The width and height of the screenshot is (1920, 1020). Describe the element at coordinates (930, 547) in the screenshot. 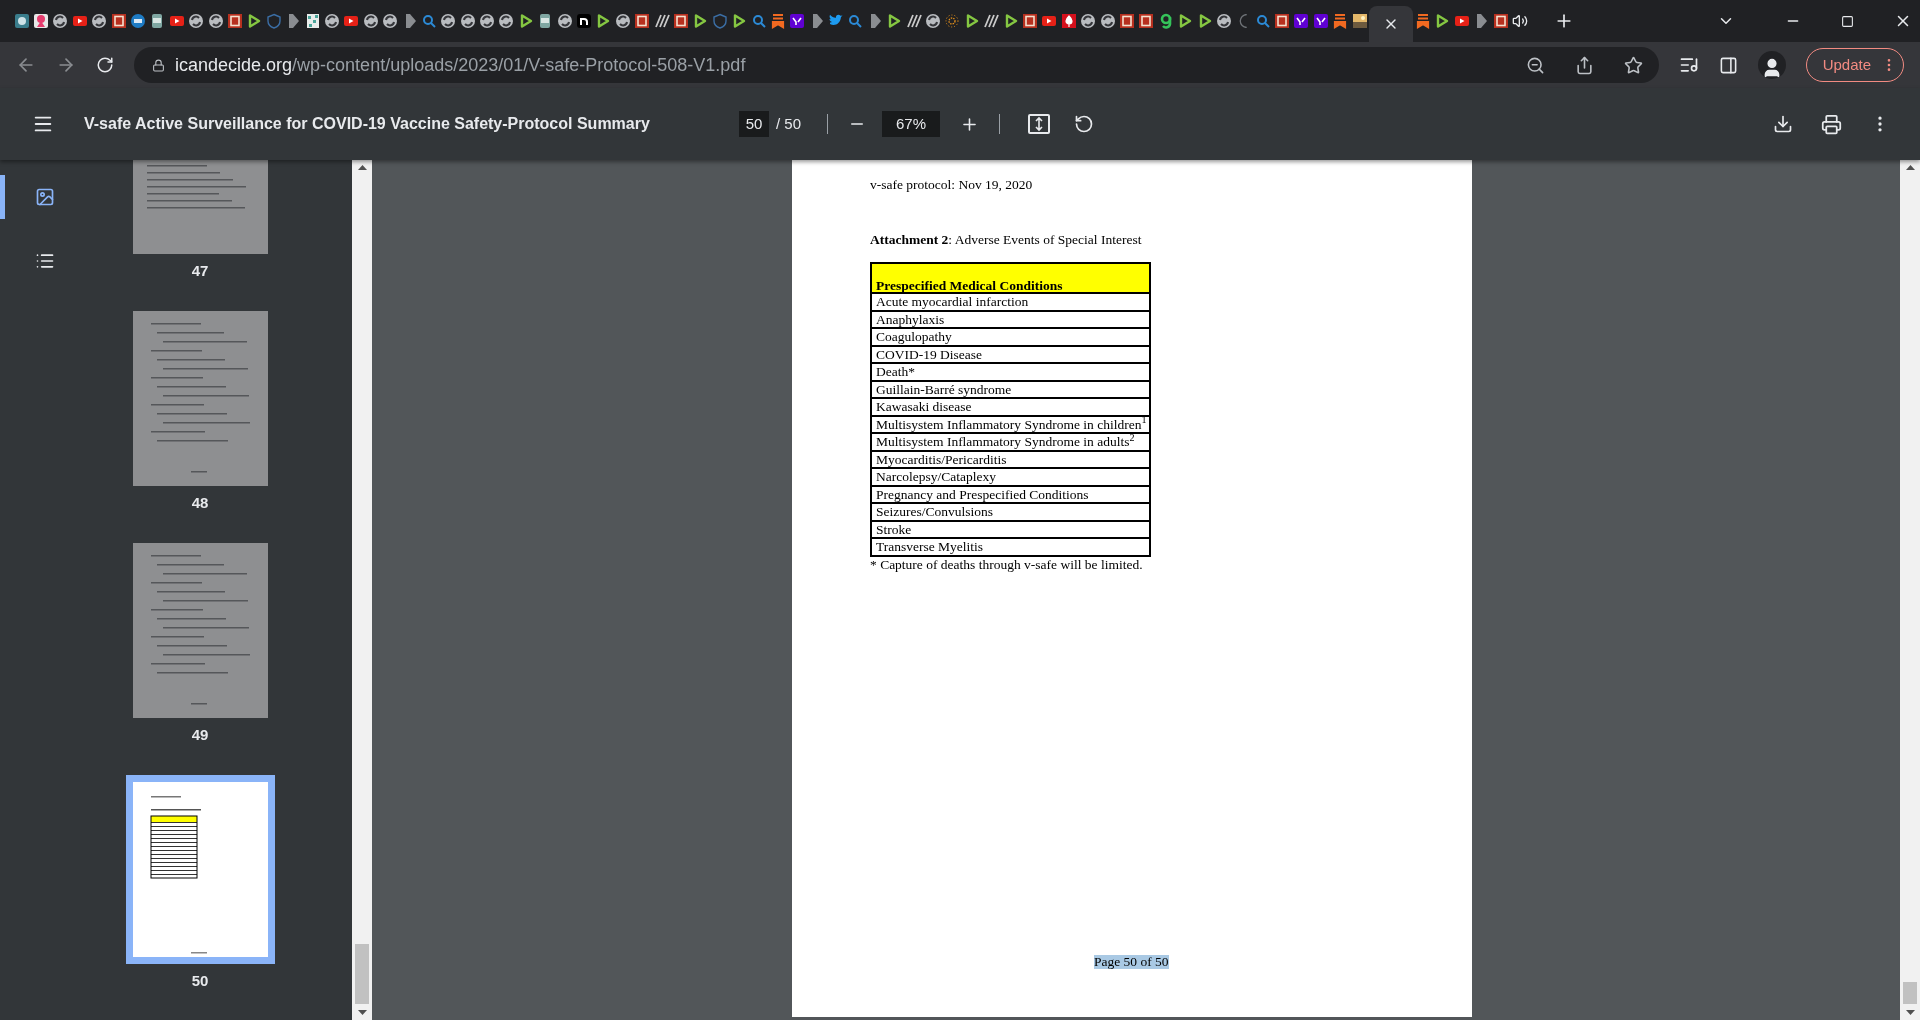

I see `table-cell-text: Transverse Myelitis` at that location.